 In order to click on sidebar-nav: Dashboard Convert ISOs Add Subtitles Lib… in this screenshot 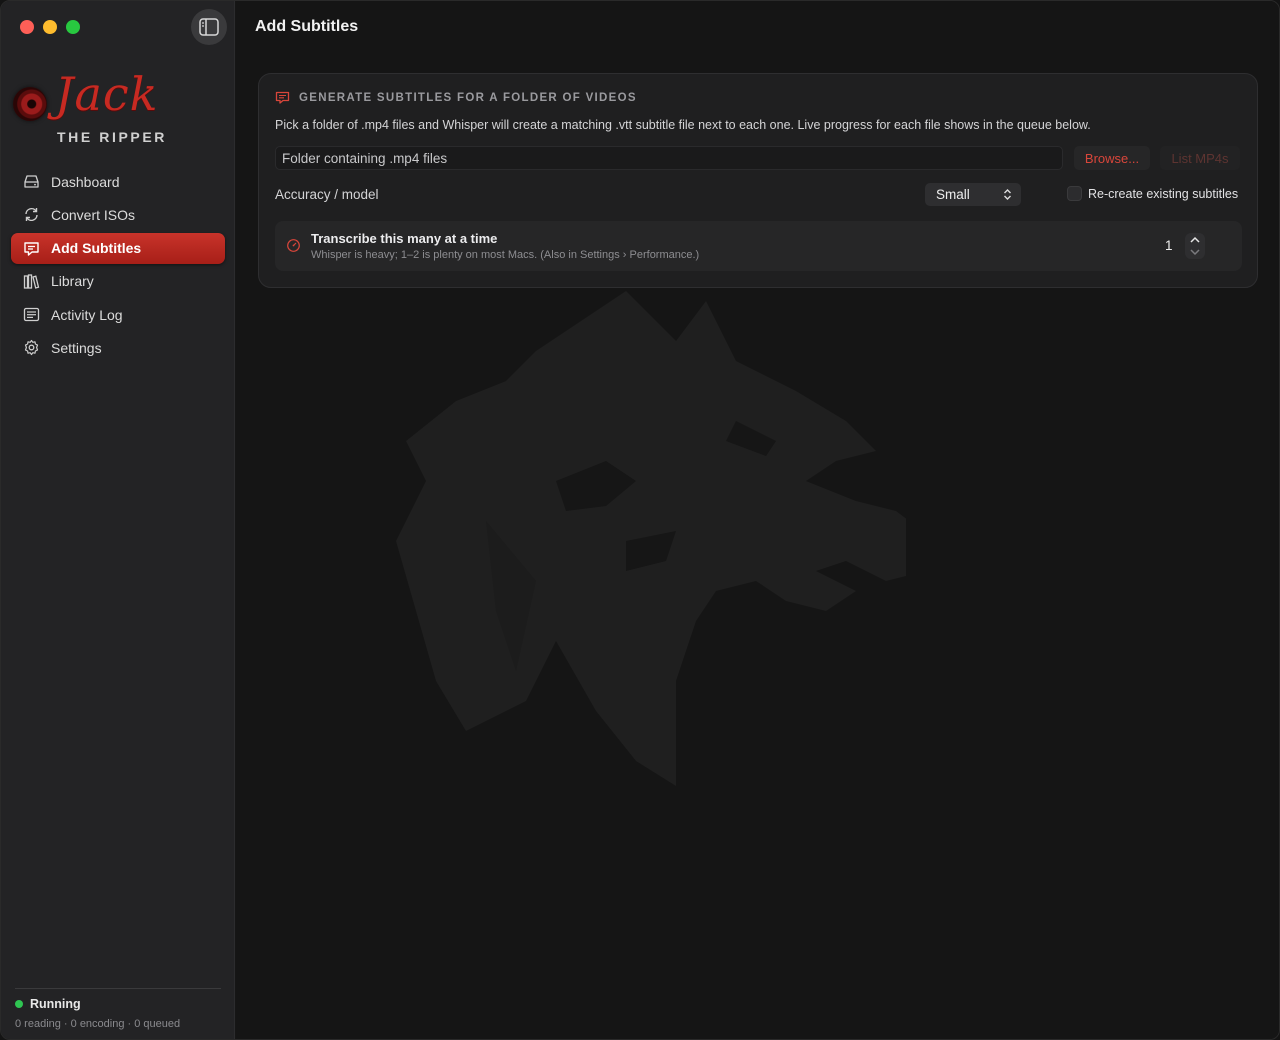, I will do `click(118, 266)`.